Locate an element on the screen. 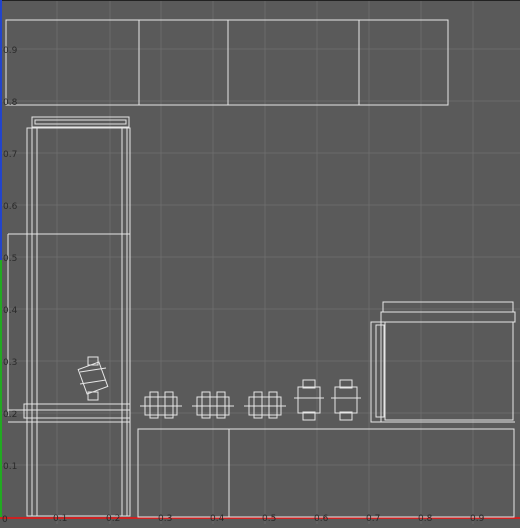 Image resolution: width=520 pixels, height=528 pixels. y-tick-label: 0.4 is located at coordinates (10, 311).